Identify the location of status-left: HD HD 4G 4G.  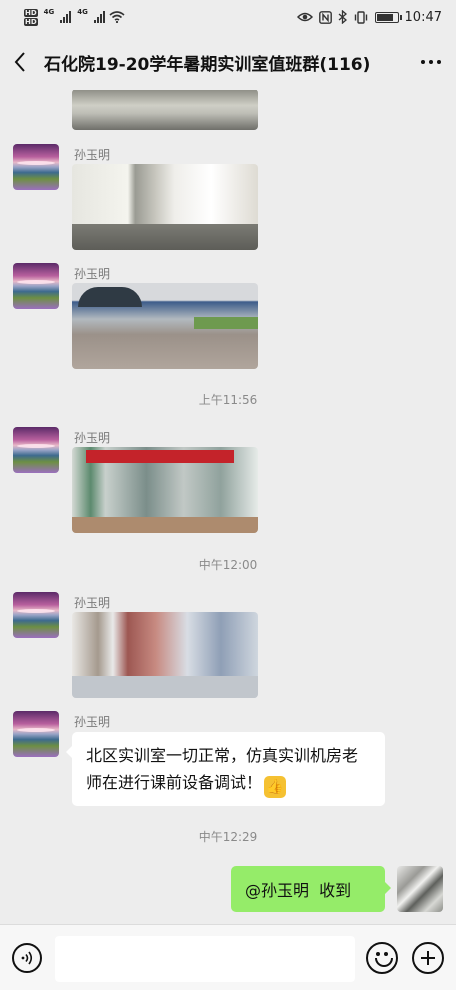
(74, 17).